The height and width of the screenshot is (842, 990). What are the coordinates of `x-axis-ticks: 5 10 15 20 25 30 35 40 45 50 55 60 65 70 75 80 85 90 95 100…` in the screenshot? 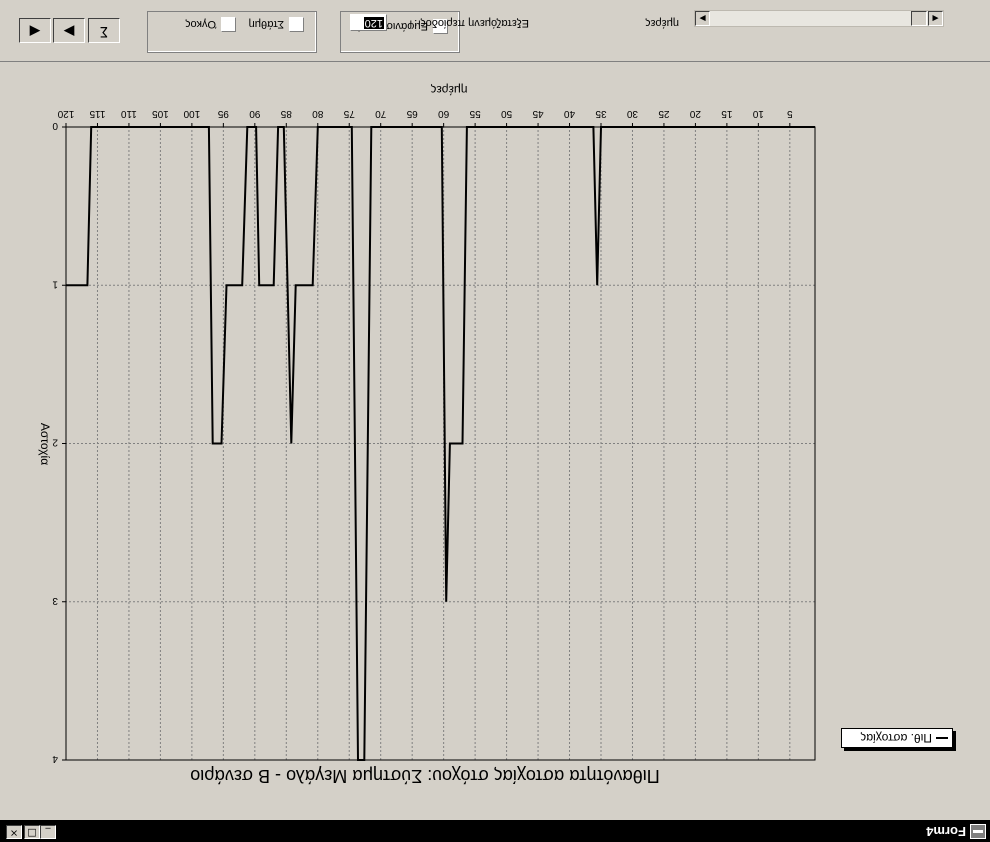 It's located at (425, 117).